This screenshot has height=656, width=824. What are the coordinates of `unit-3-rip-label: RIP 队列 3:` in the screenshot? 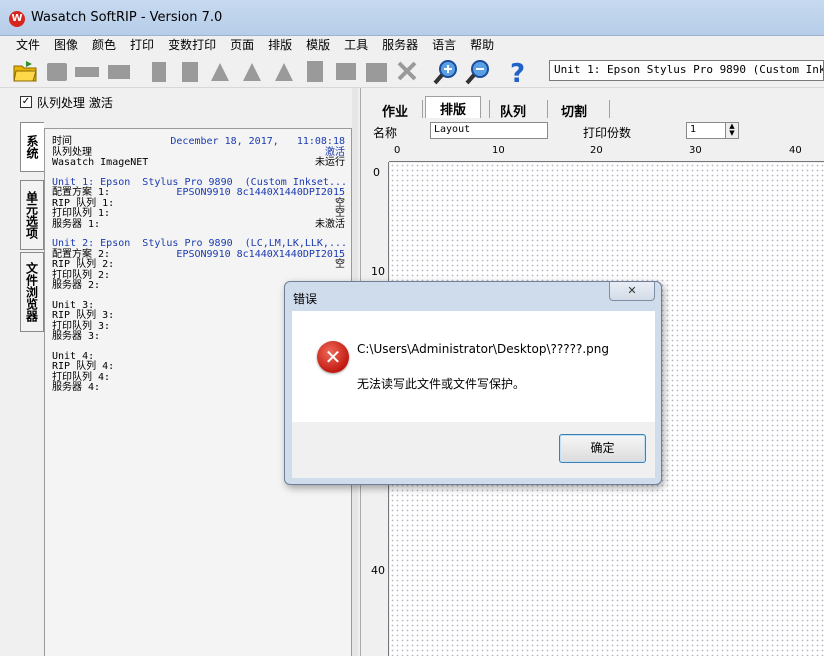 It's located at (83, 315).